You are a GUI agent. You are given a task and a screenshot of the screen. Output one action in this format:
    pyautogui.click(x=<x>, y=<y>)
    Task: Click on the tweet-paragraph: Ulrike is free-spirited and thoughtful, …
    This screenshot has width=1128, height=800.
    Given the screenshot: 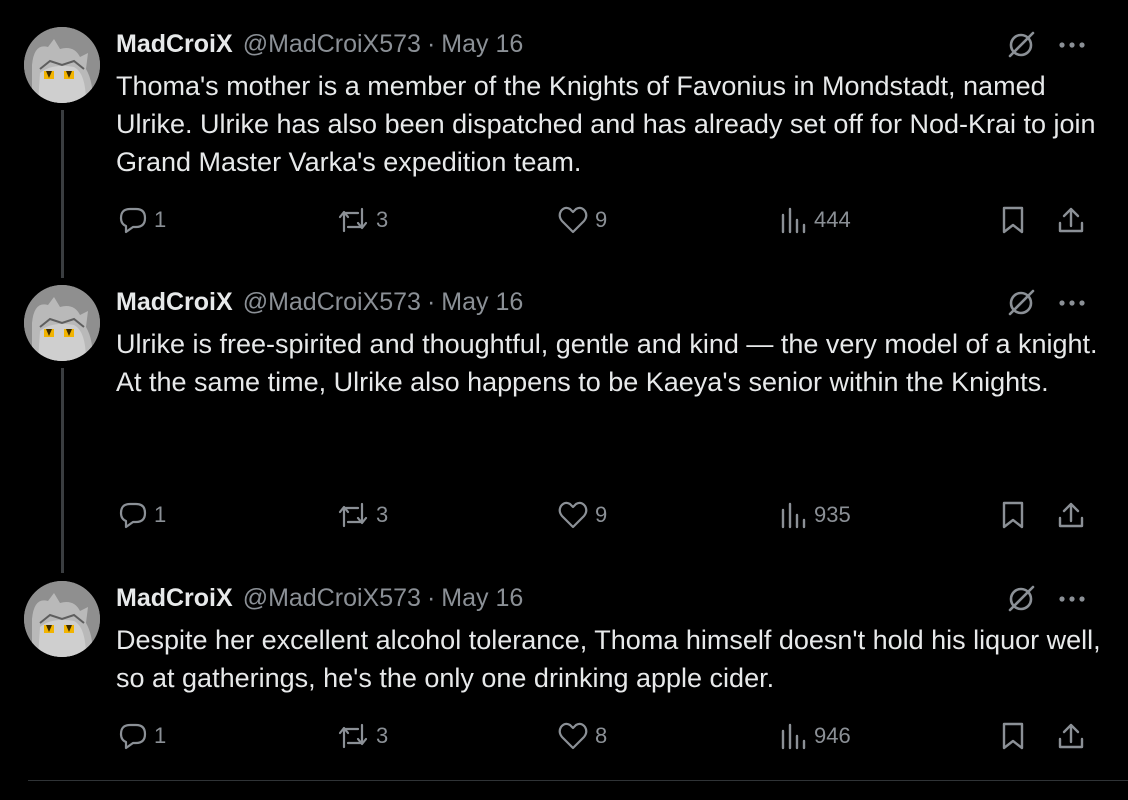 What is the action you would take?
    pyautogui.click(x=607, y=344)
    